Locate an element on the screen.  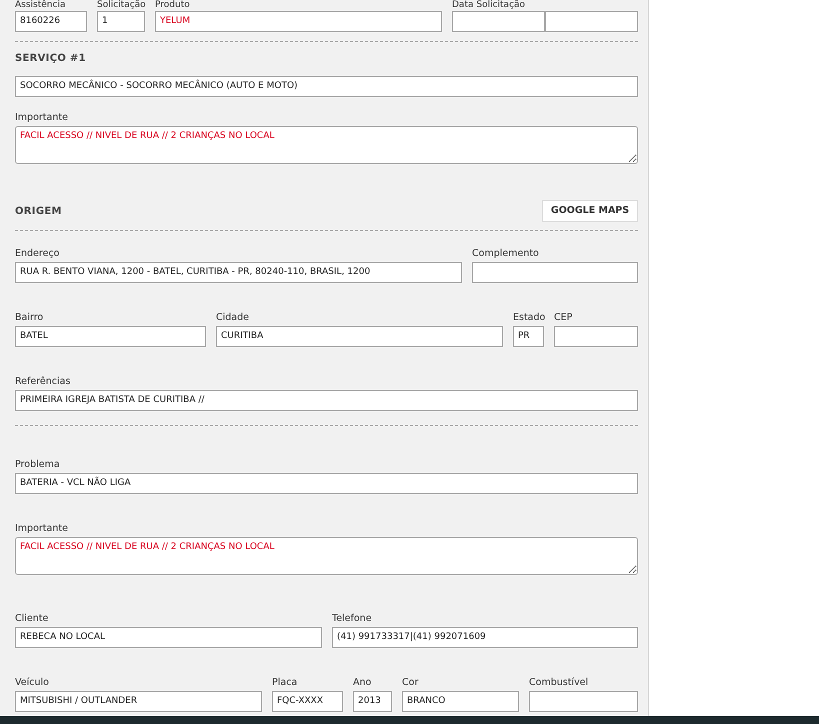
field-label: Solicitação is located at coordinates (121, 5).